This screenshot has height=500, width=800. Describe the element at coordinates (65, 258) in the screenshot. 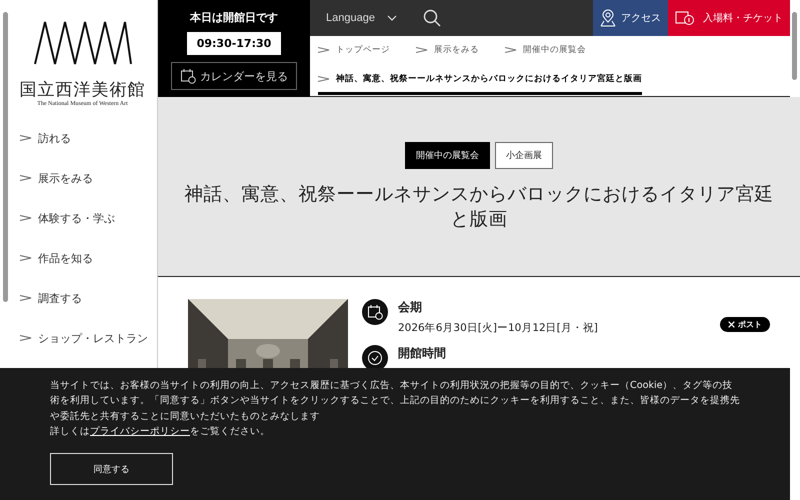

I see `sidebar-label: 作品を知る` at that location.